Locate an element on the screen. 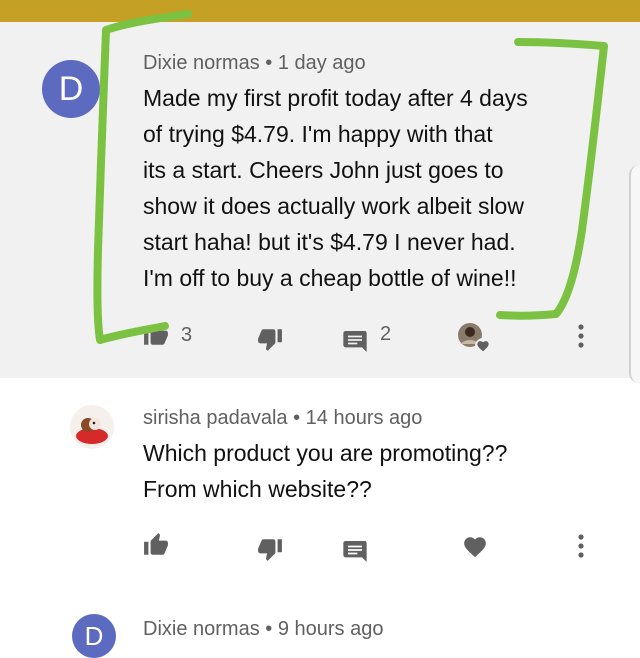  right-bracket is located at coordinates (552, 179).